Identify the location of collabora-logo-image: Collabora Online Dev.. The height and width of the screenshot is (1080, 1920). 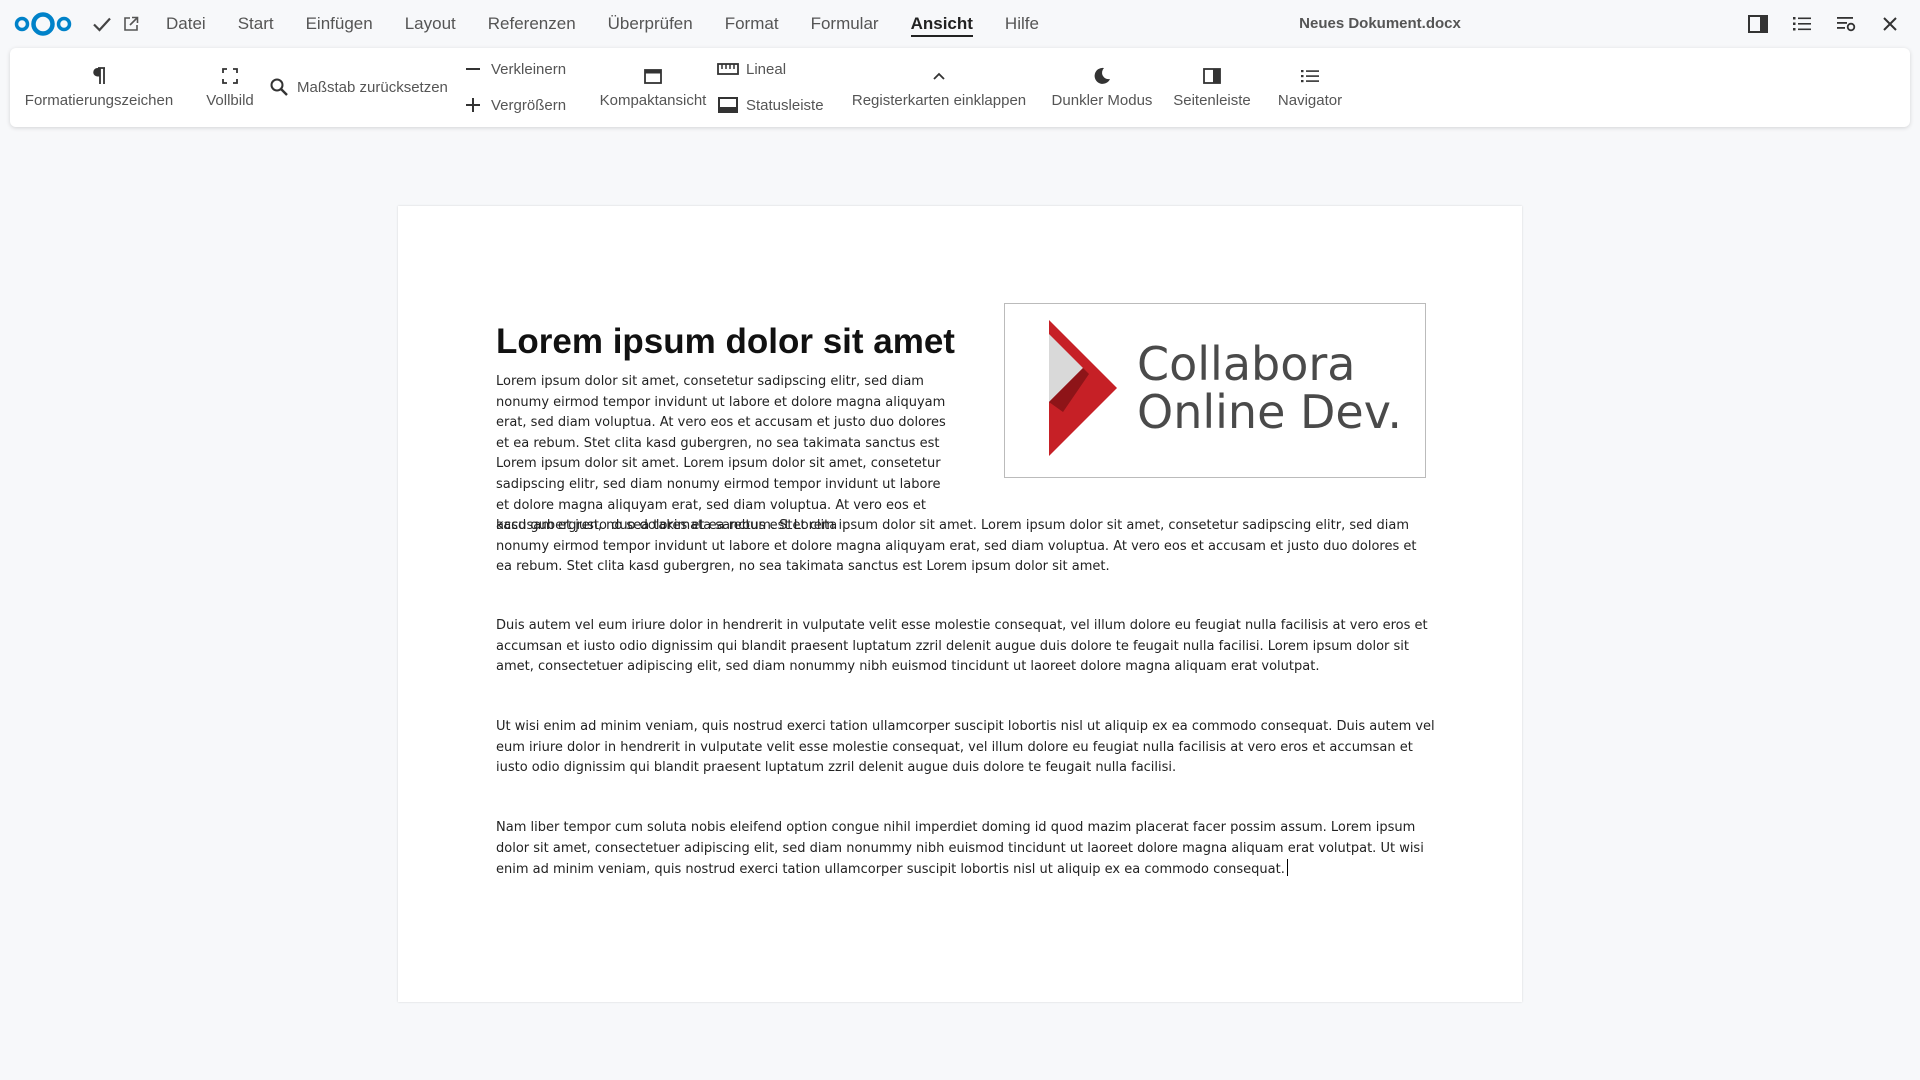
(1215, 390).